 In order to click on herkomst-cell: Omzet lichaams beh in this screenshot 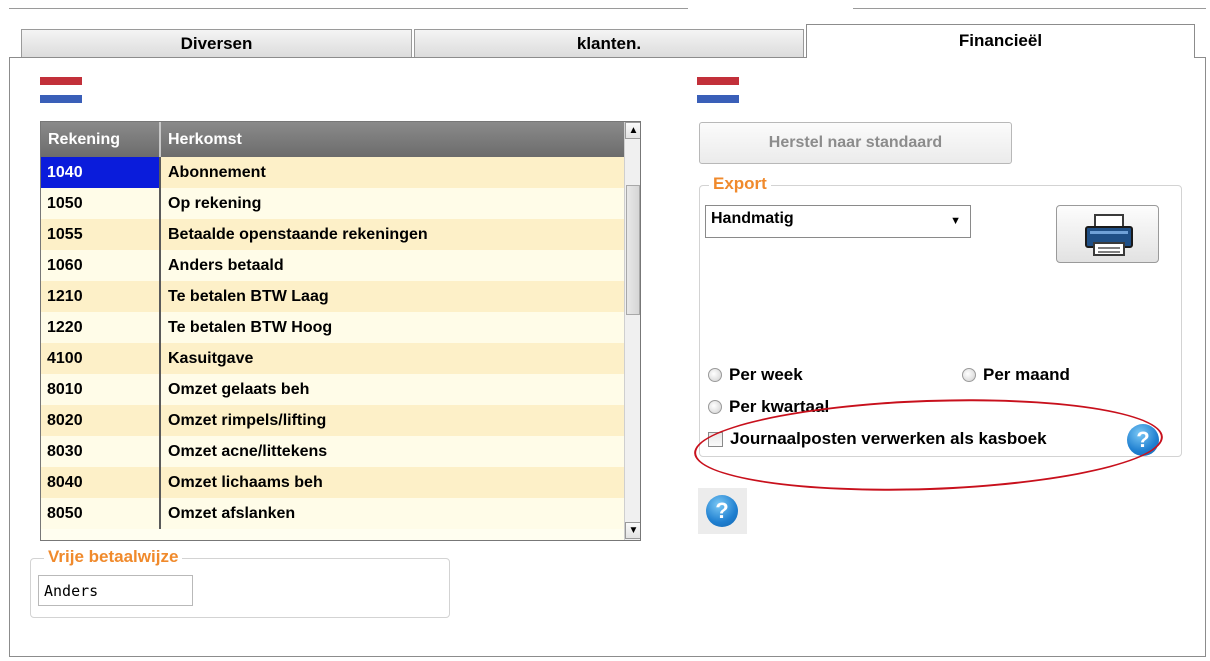, I will do `click(392, 482)`.